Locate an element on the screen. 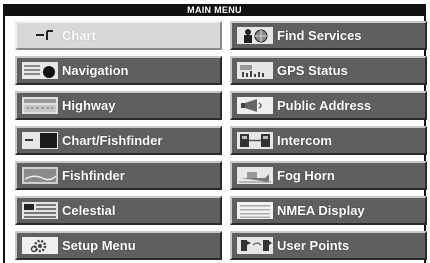 This screenshot has height=263, width=430. menu-button-nmea-display: NMEA Display is located at coordinates (328, 210).